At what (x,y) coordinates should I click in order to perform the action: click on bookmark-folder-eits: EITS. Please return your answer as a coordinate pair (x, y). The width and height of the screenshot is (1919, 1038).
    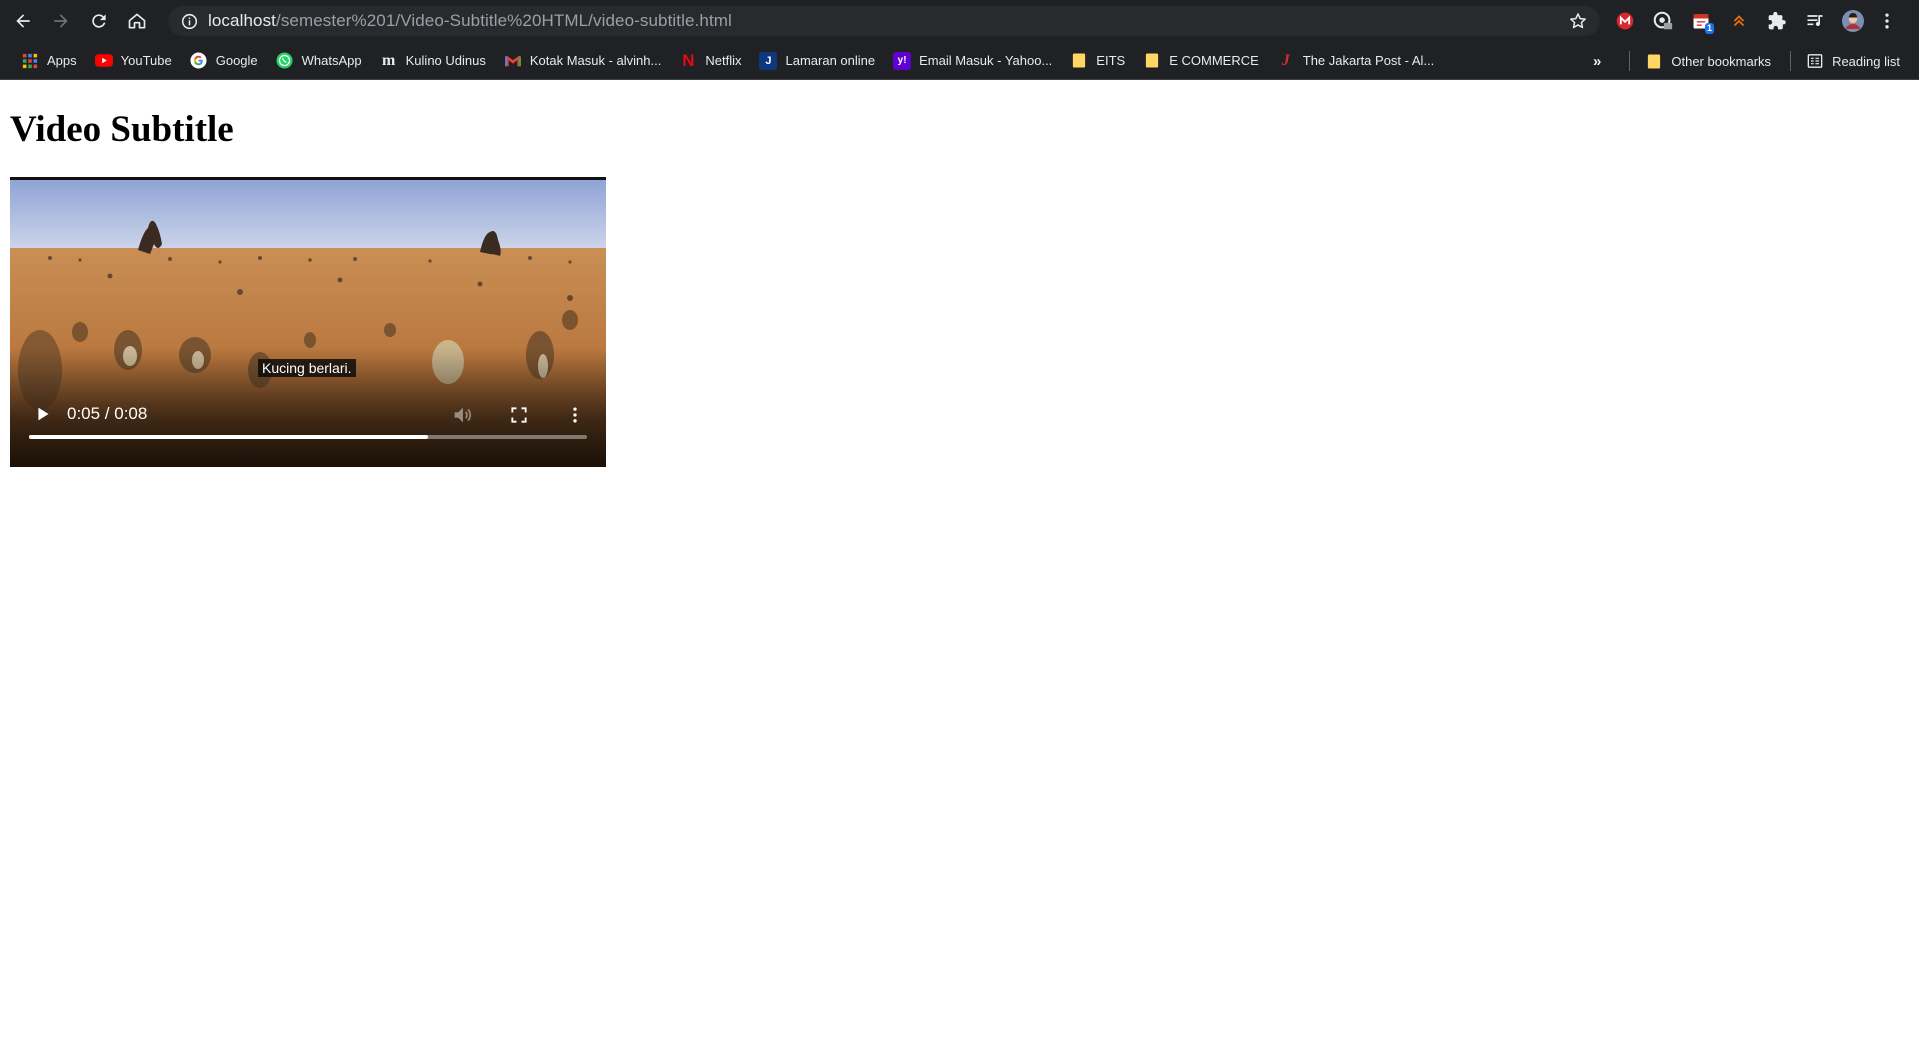
    Looking at the image, I should click on (1097, 61).